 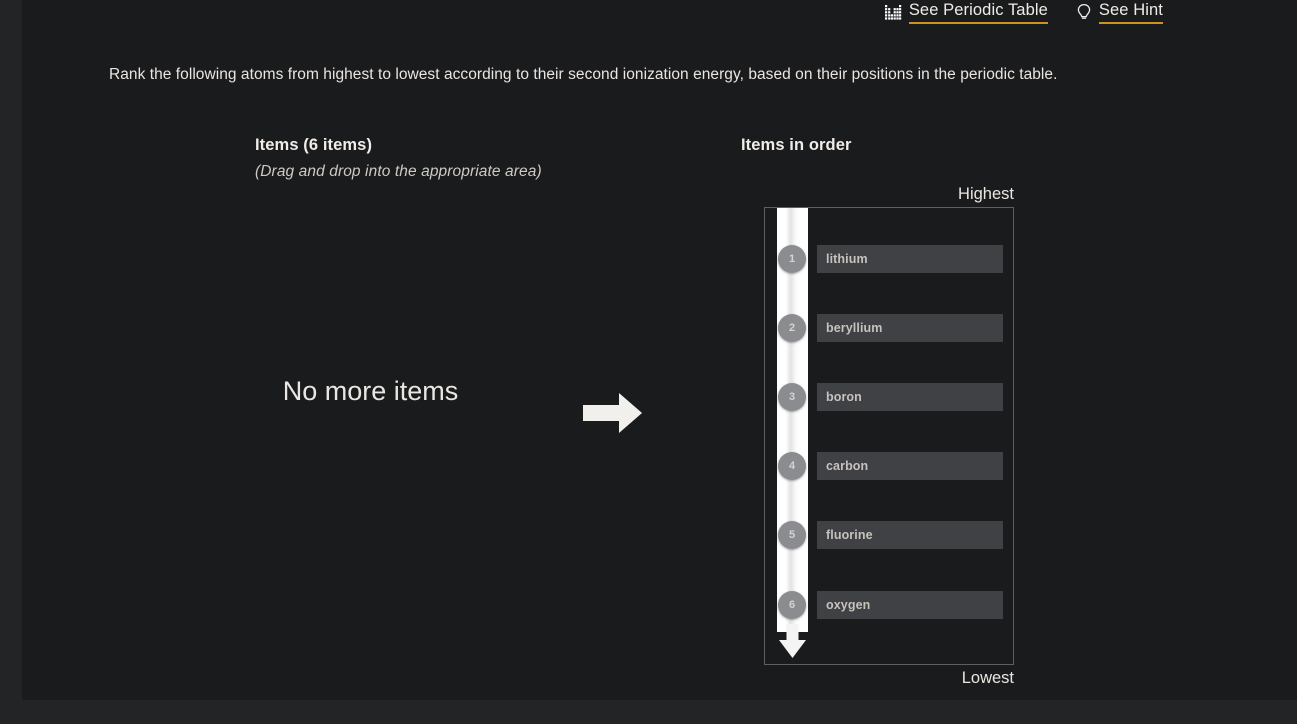 What do you see at coordinates (792, 466) in the screenshot?
I see `rank-badge: 4` at bounding box center [792, 466].